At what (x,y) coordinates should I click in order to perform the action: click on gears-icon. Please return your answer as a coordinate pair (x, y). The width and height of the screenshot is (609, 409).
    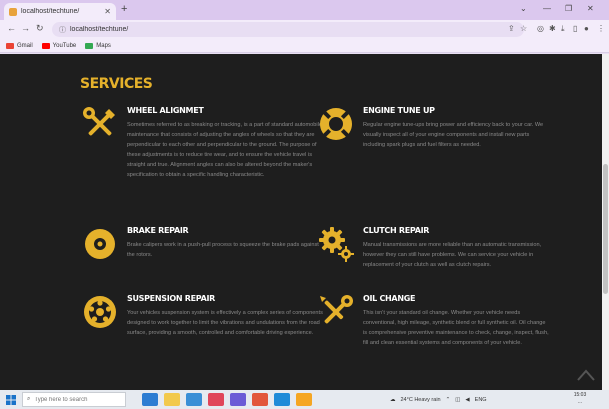
    Looking at the image, I should click on (336, 244).